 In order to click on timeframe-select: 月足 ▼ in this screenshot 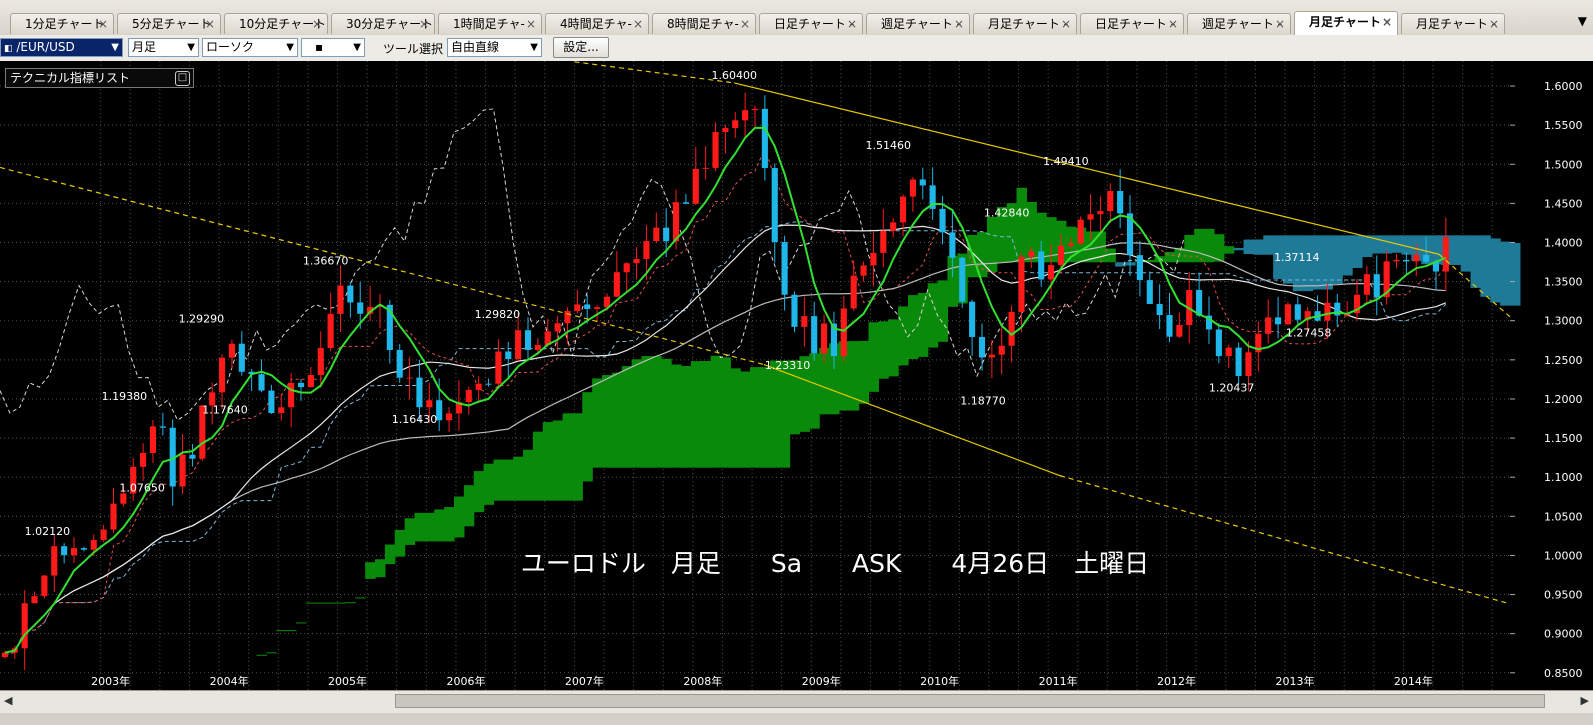, I will do `click(163, 47)`.